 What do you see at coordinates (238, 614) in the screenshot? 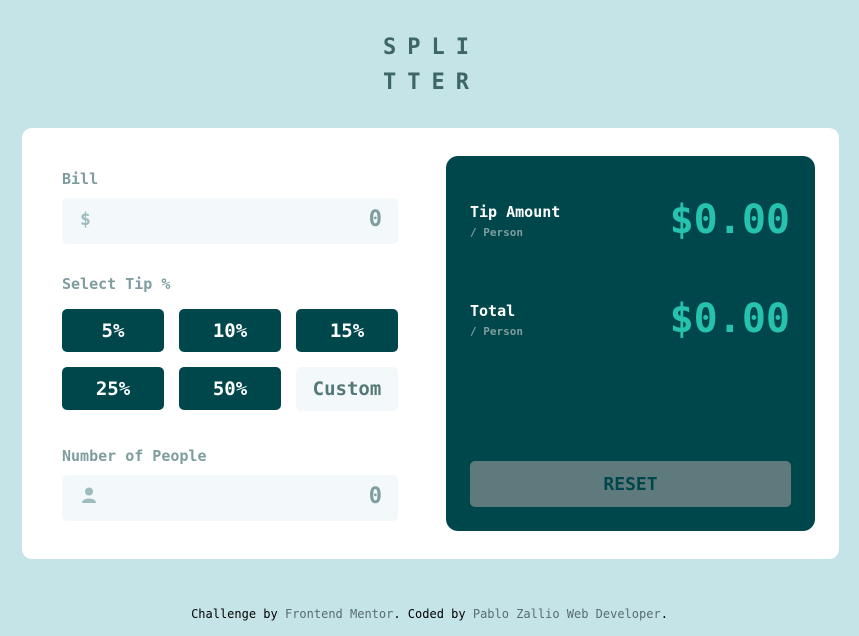
I see `footer-prefix: Challenge by` at bounding box center [238, 614].